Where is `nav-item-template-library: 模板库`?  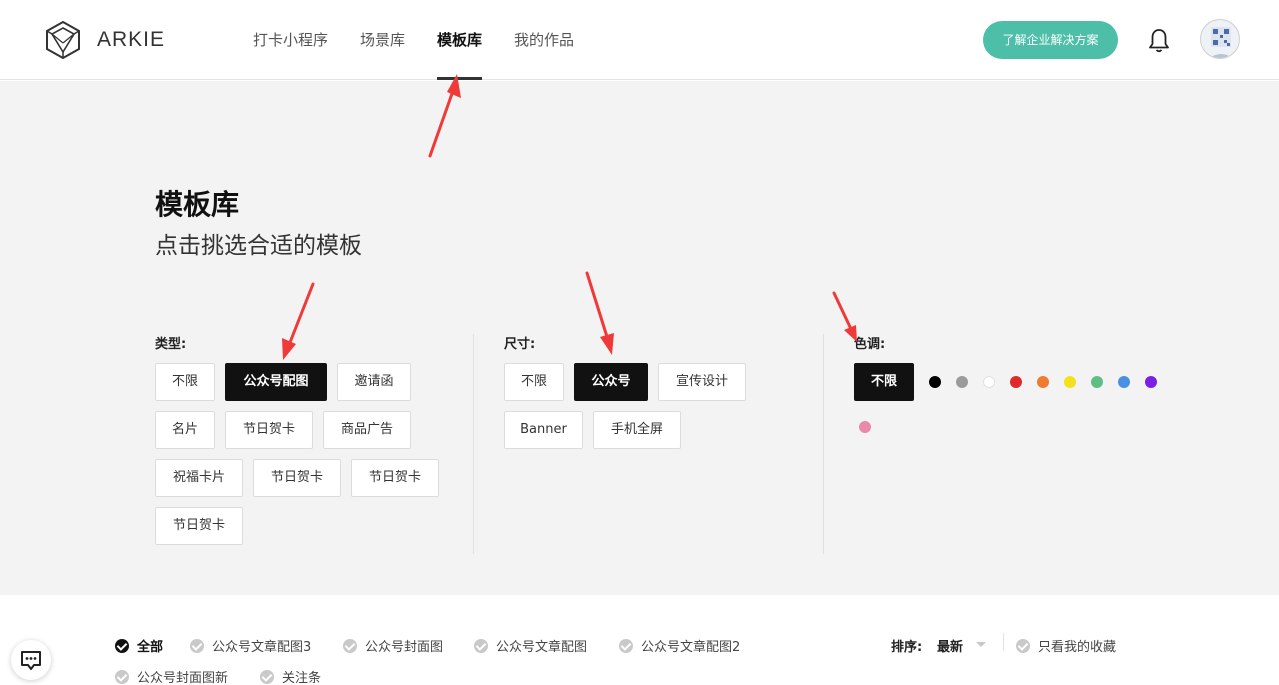
nav-item-template-library: 模板库 is located at coordinates (460, 40).